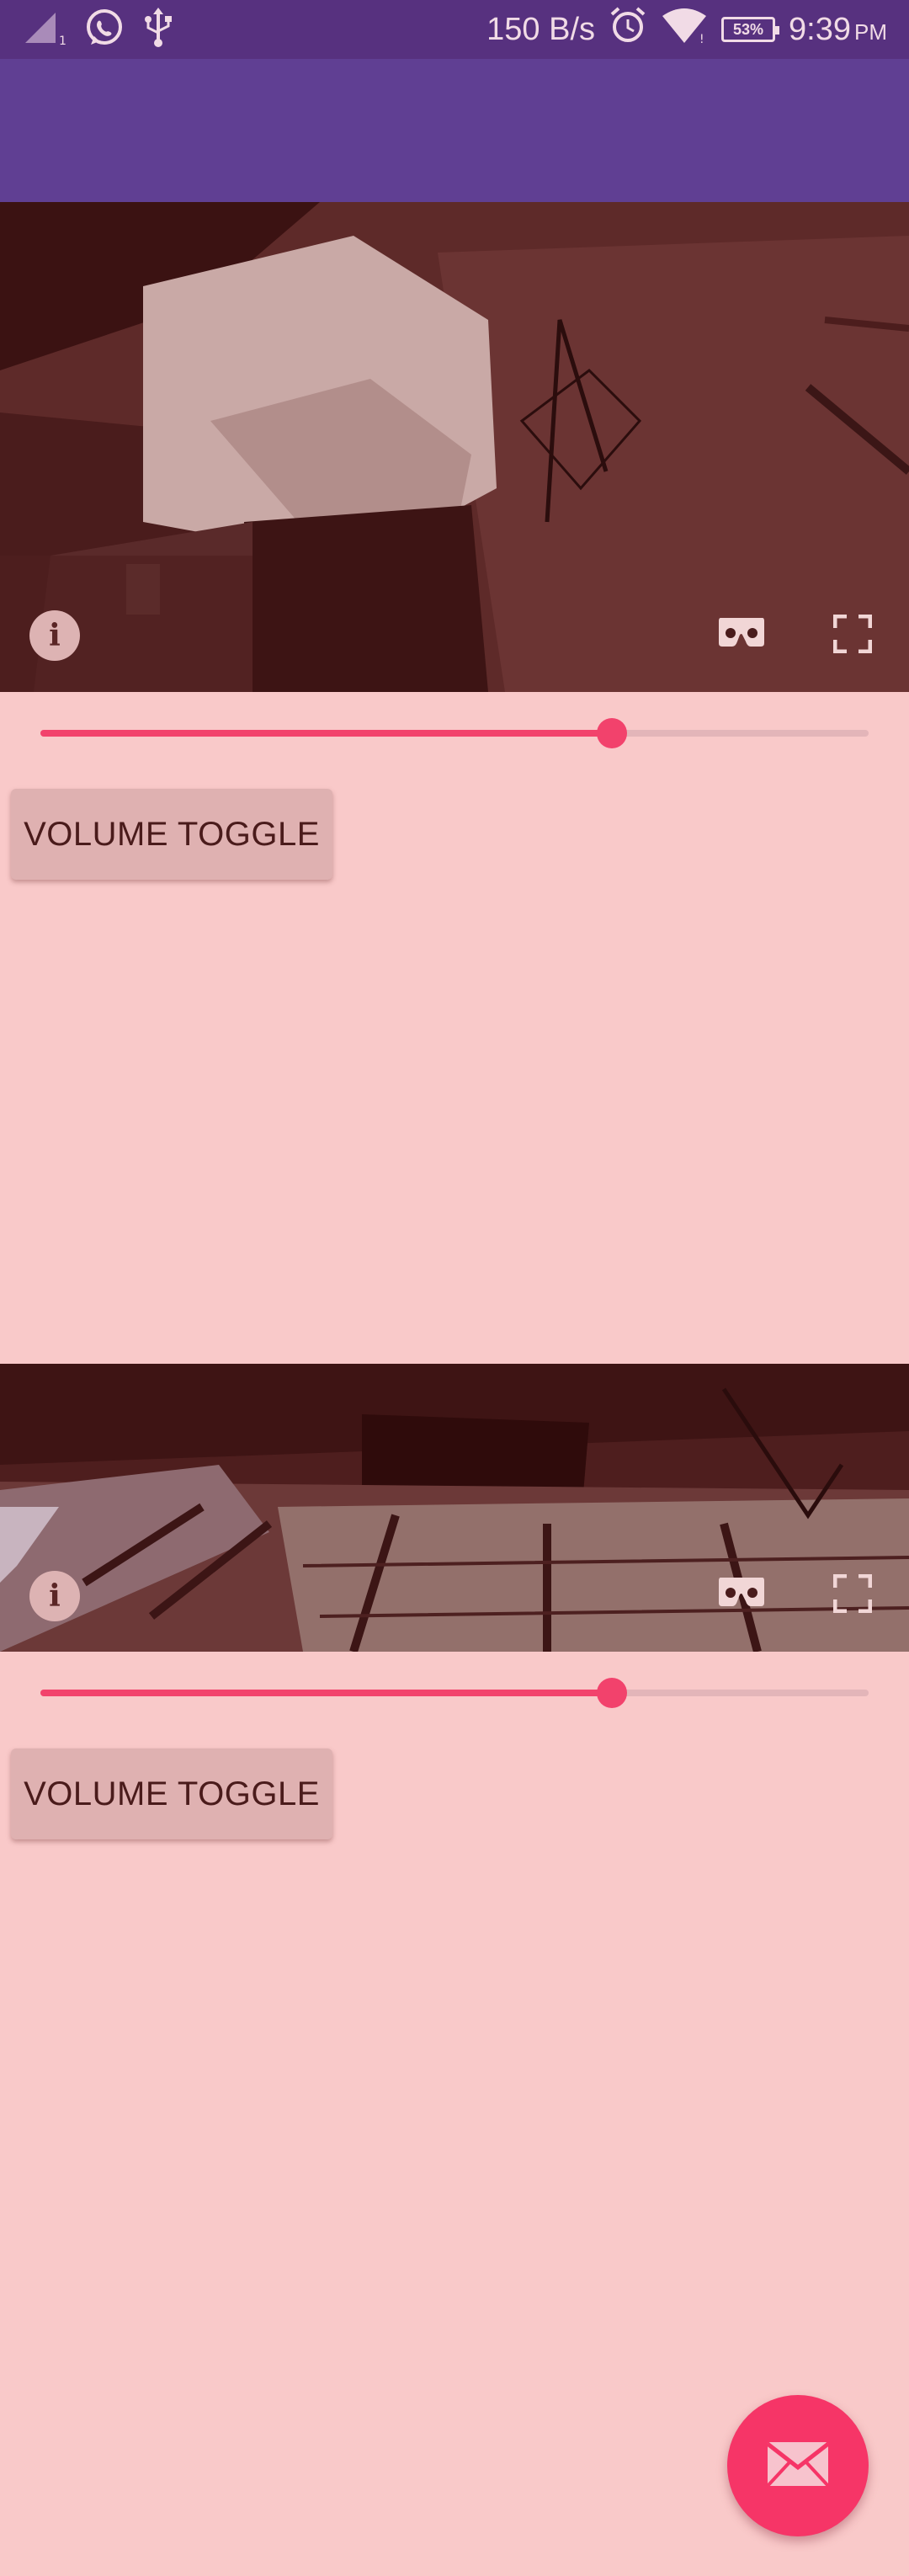  I want to click on whatsapp-icon, so click(104, 30).